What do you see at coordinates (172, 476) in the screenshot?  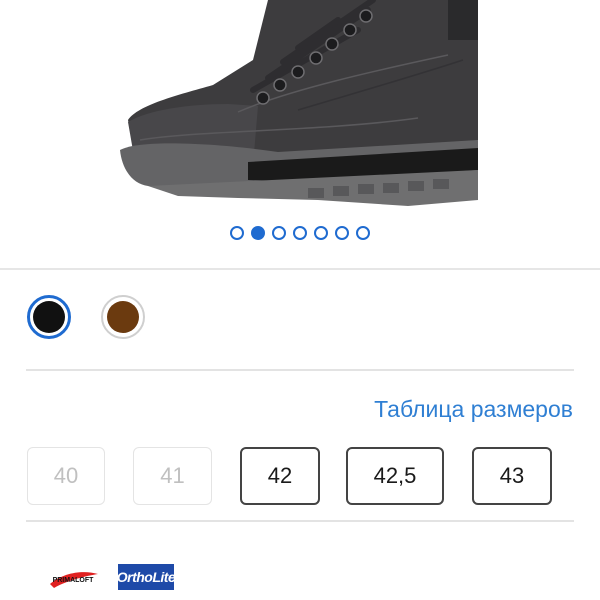 I see `size-option-41: 41` at bounding box center [172, 476].